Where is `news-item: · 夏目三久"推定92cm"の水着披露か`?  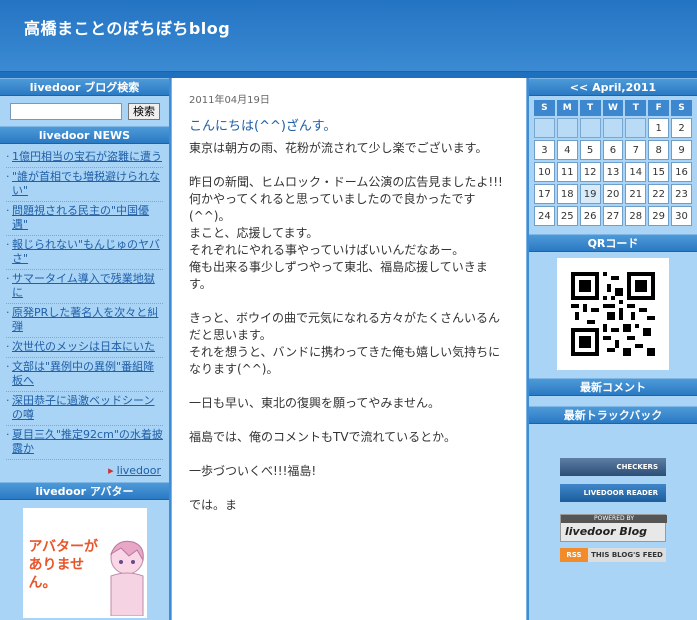
news-item: · 夏目三久"推定92cm"の水着披露か is located at coordinates (84, 443).